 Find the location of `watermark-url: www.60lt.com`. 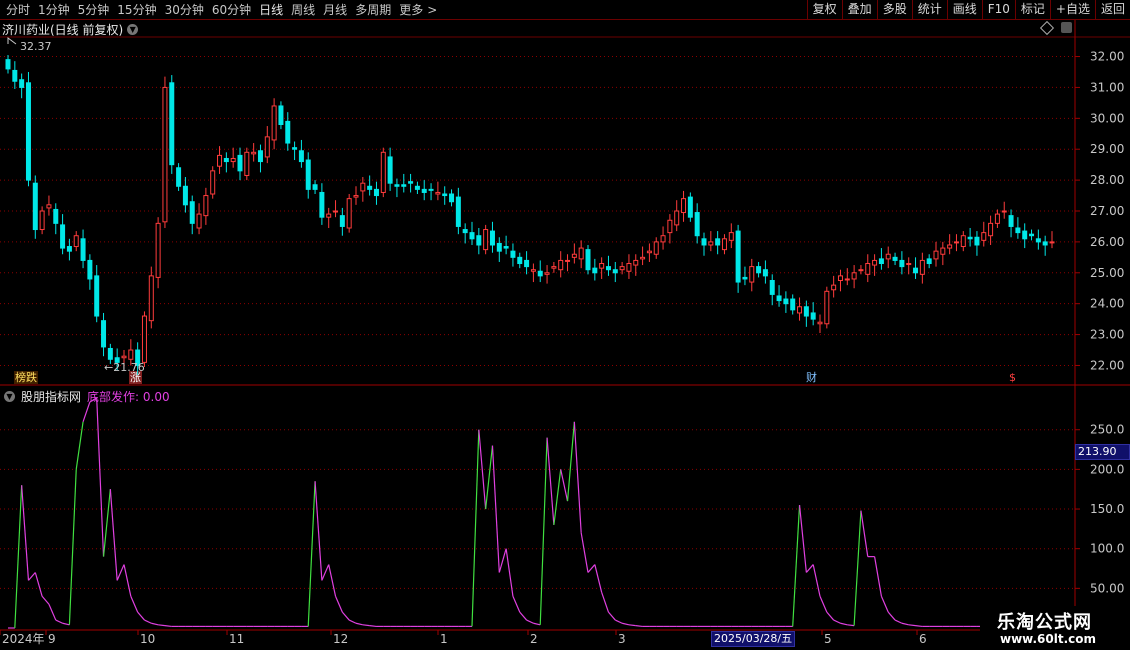

watermark-url: www.60lt.com is located at coordinates (1048, 639).